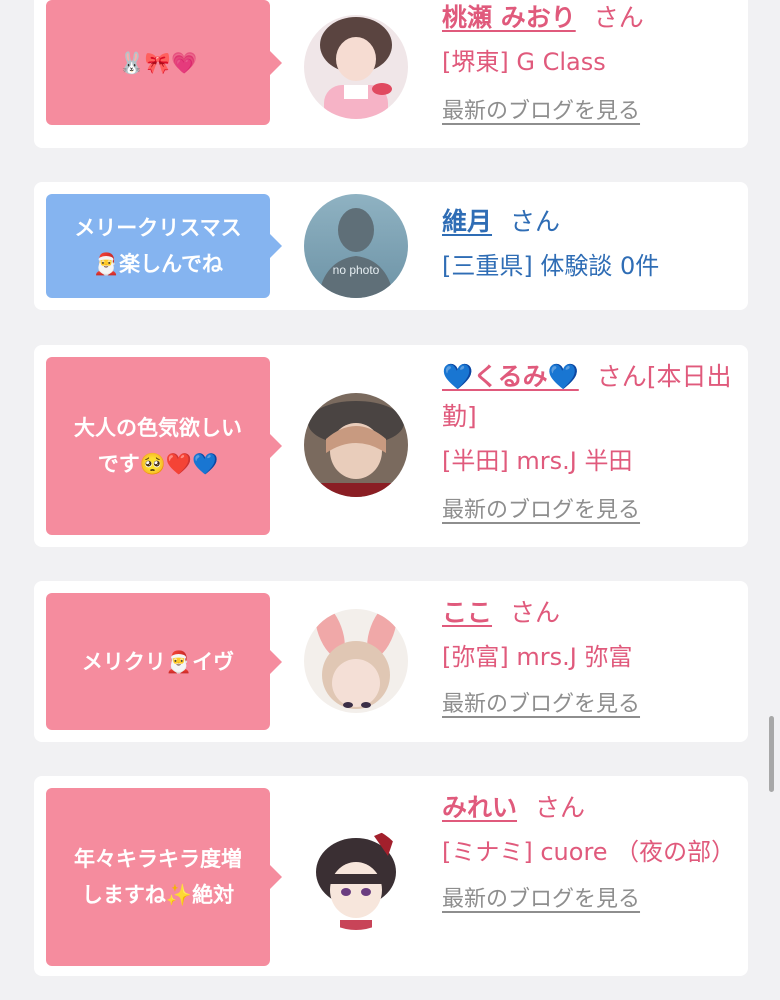  Describe the element at coordinates (551, 266) in the screenshot. I see `shop-label: [三重県] 体験談 0件` at that location.